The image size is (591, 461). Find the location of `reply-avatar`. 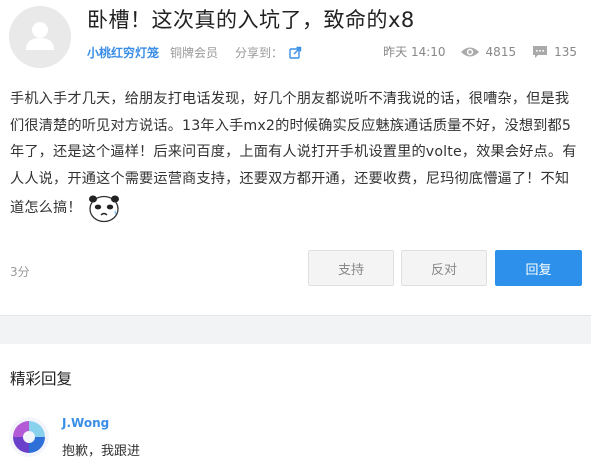

reply-avatar is located at coordinates (29, 437).